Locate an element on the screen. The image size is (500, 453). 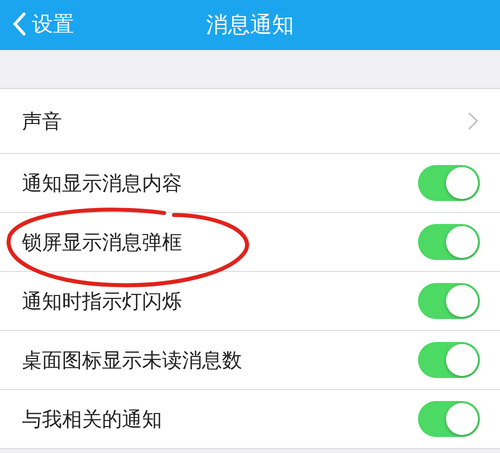
back-icon is located at coordinates (19, 24).